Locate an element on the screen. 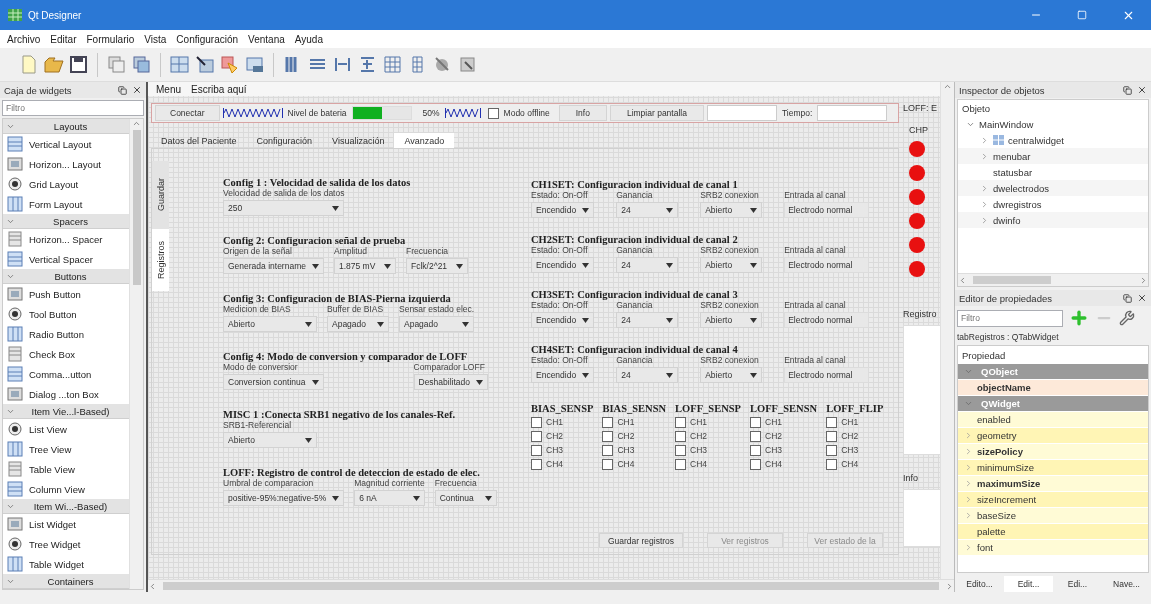  push-button: Limpiar pantalla is located at coordinates (656, 113).